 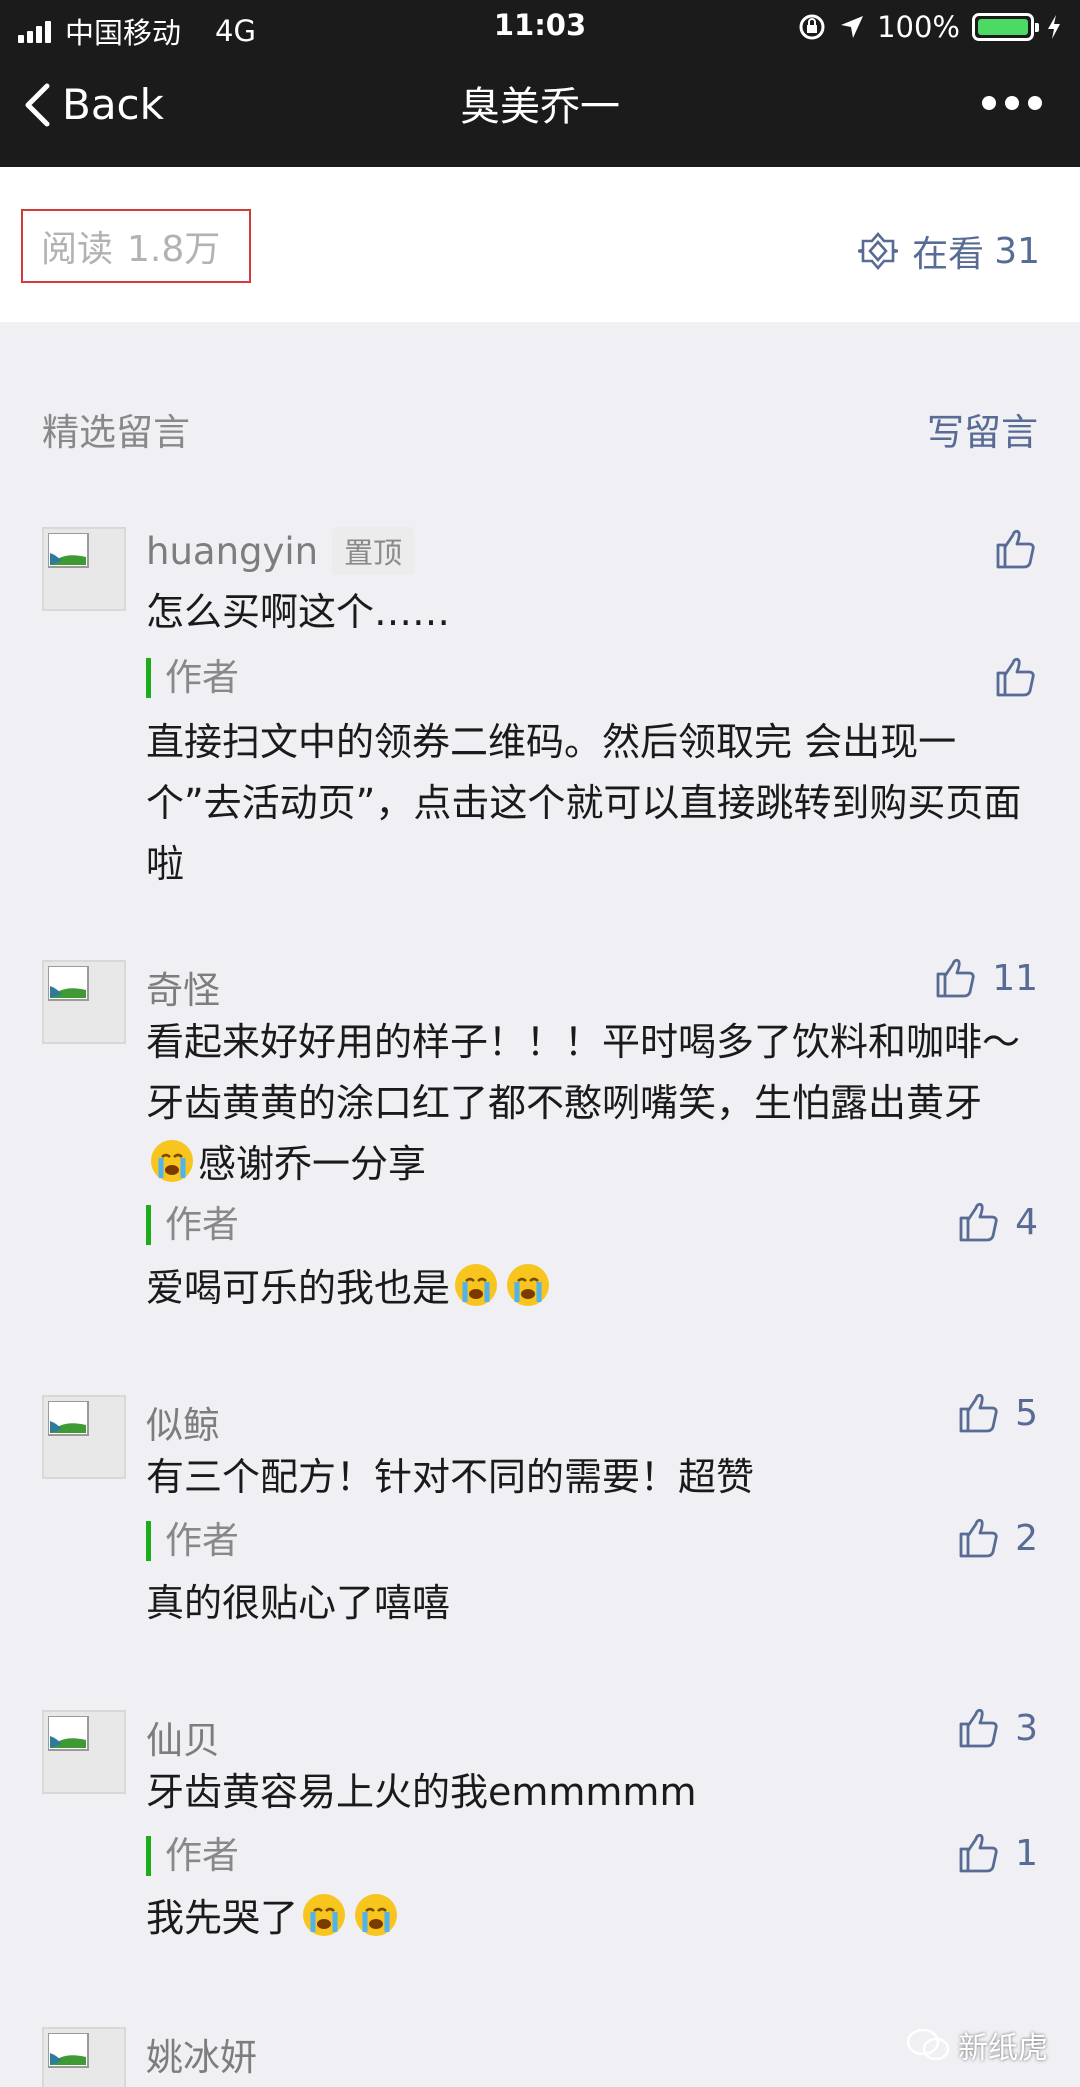 I want to click on nickname-text: 姚冰妍, so click(x=201, y=2057).